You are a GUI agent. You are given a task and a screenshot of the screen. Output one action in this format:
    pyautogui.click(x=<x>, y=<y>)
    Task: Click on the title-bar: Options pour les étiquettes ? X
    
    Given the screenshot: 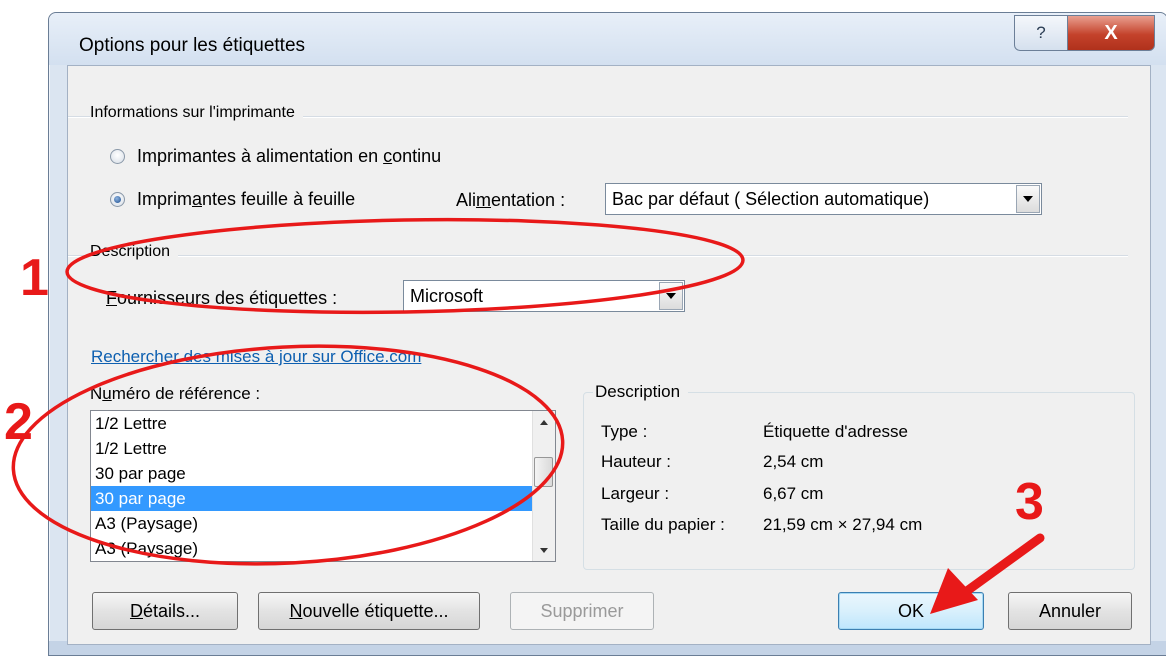 What is the action you would take?
    pyautogui.click(x=607, y=39)
    